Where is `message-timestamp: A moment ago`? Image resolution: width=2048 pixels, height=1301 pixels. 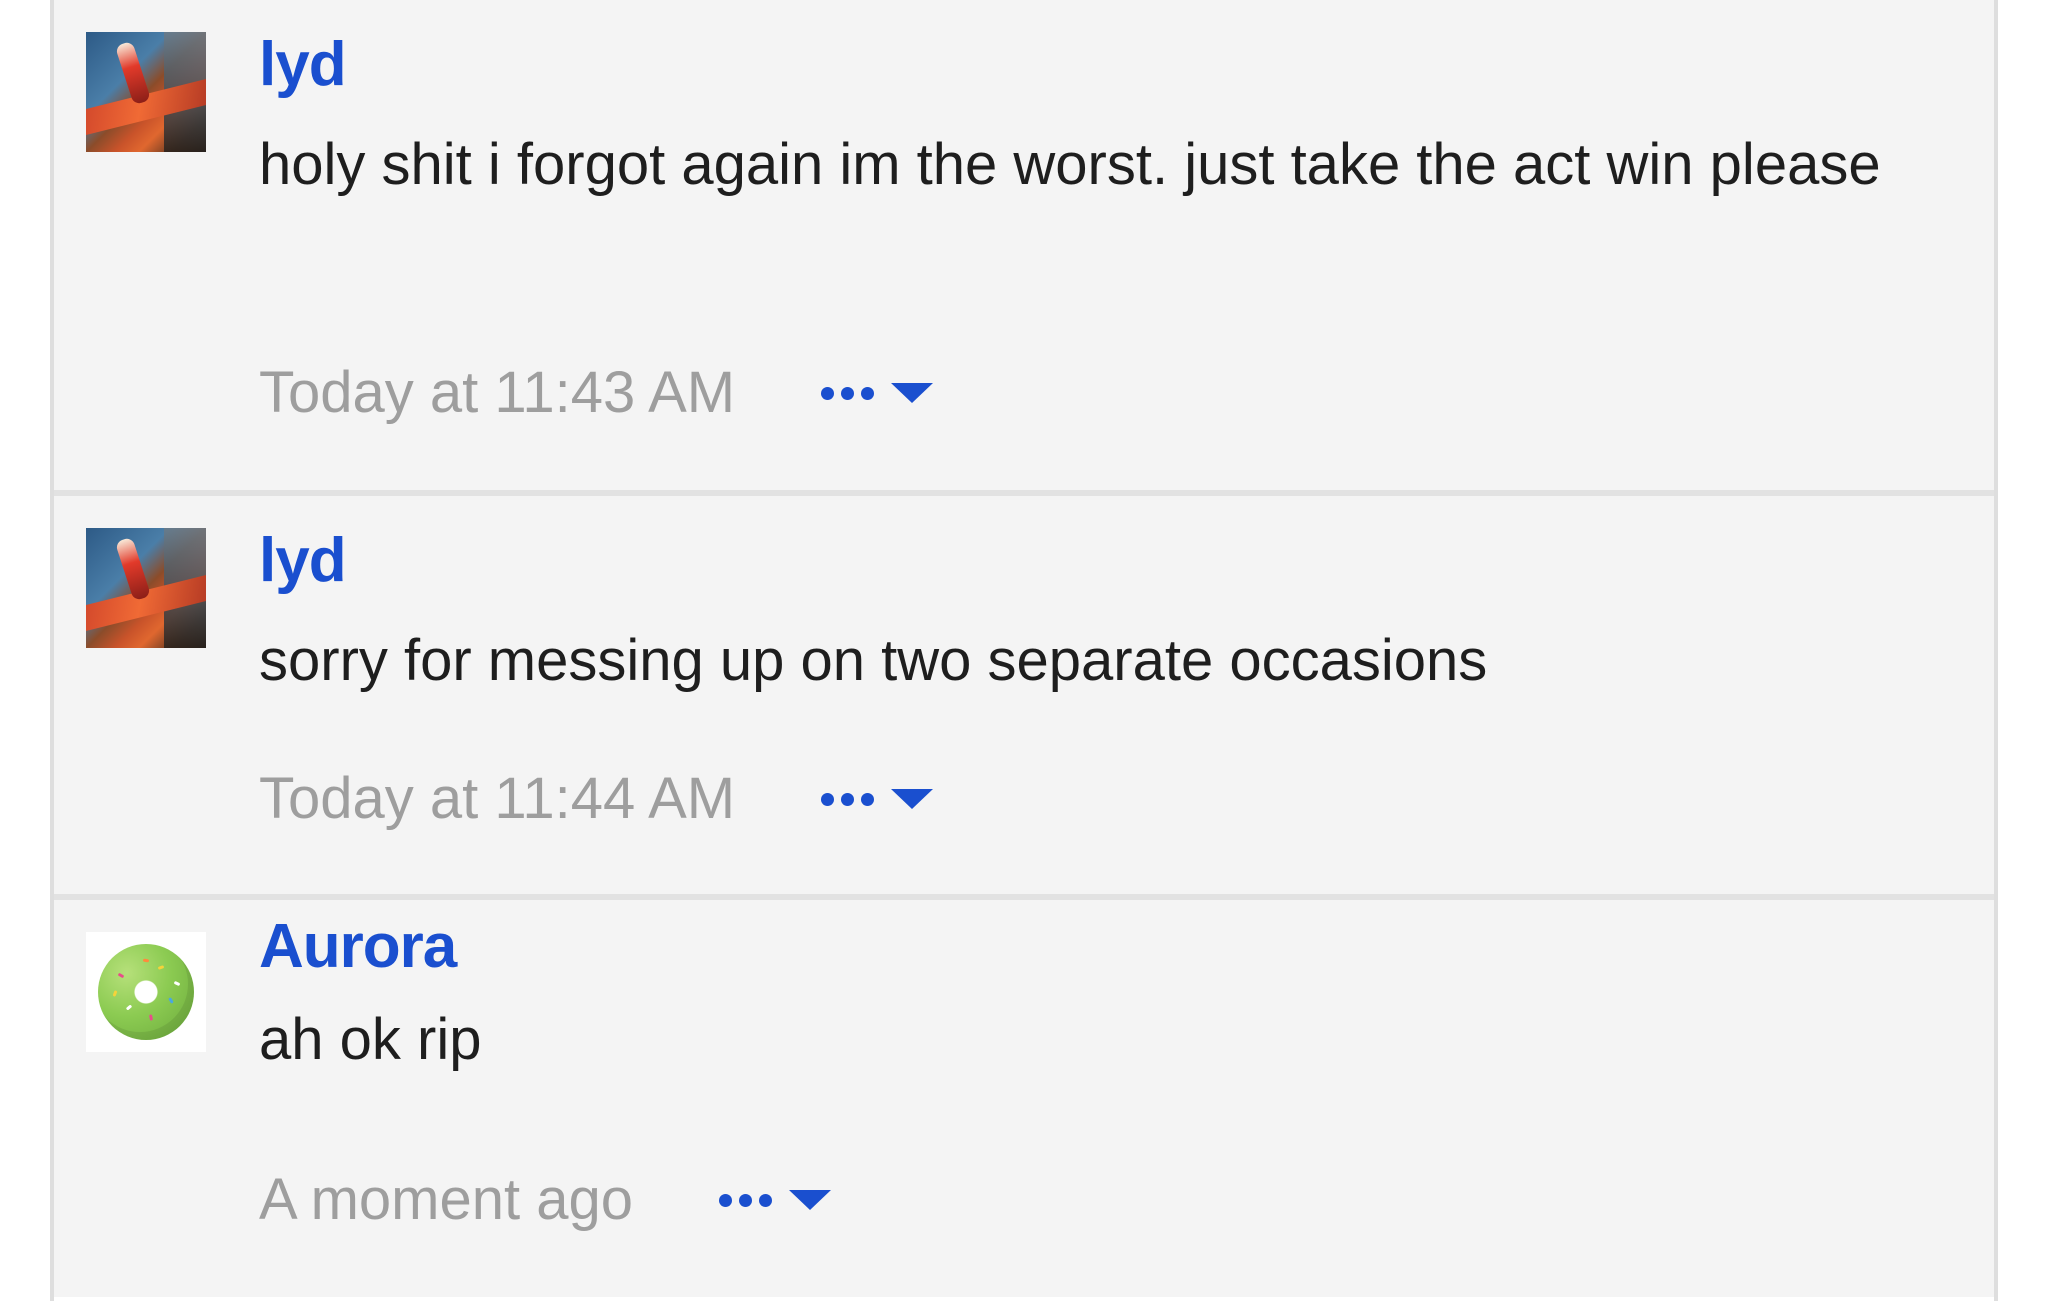 message-timestamp: A moment ago is located at coordinates (446, 1199).